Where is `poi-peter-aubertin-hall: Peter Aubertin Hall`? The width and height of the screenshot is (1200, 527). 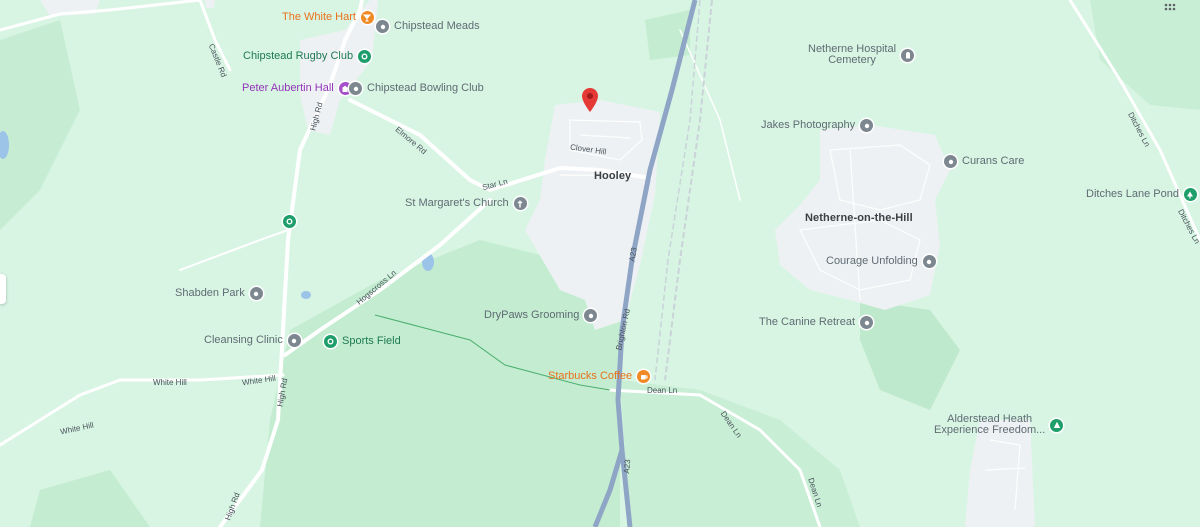 poi-peter-aubertin-hall: Peter Aubertin Hall is located at coordinates (297, 88).